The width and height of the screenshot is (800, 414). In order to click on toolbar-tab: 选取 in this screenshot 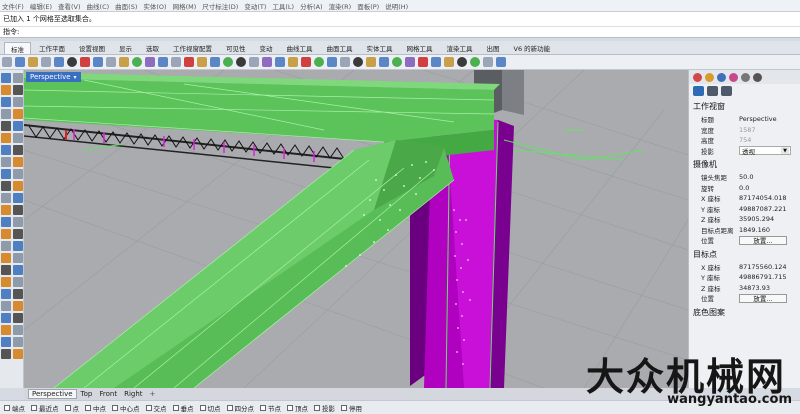, I will do `click(152, 48)`.